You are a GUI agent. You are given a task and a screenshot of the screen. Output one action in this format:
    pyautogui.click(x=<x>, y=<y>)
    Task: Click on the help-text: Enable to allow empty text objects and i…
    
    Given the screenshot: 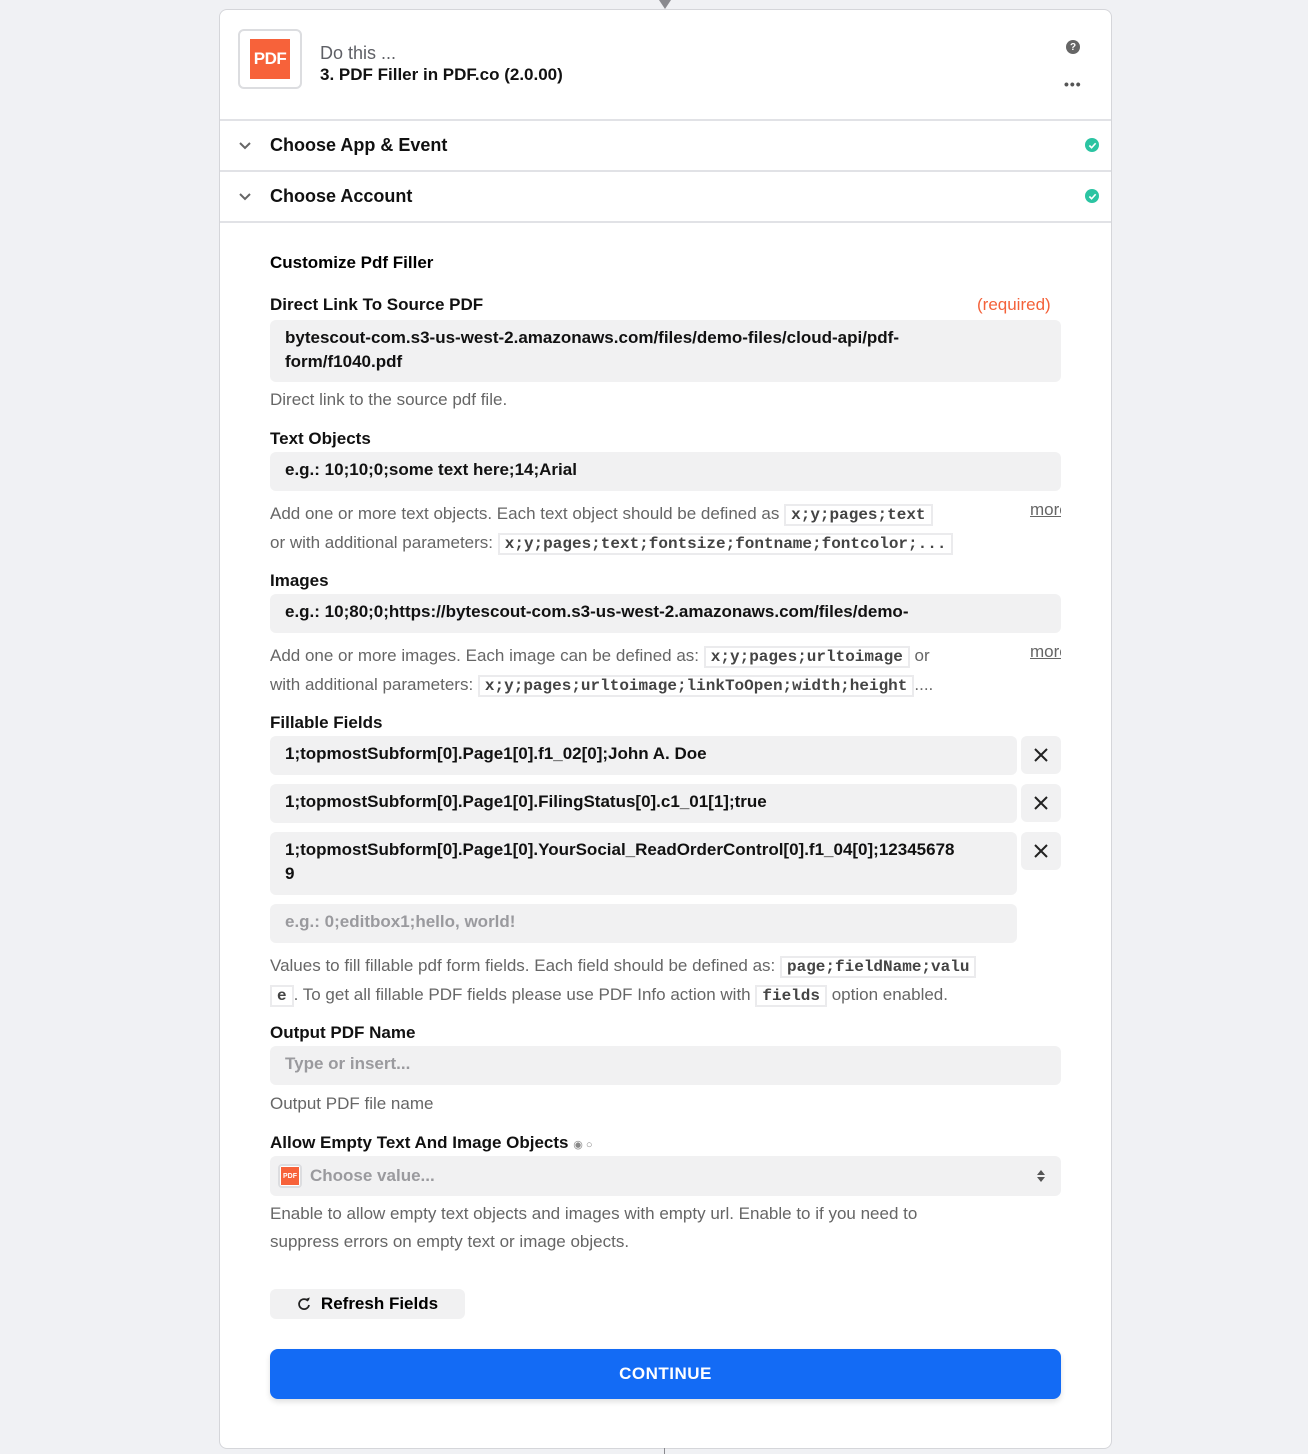 What is the action you would take?
    pyautogui.click(x=594, y=1213)
    